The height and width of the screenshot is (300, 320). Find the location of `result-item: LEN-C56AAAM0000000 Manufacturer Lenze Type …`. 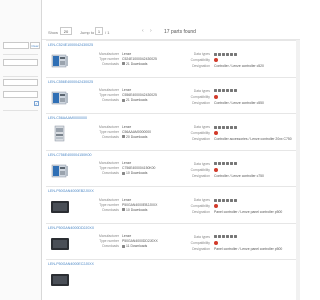

result-item: LEN-C56AAAM0000000 Manufacturer Lenze Type … is located at coordinates (171, 131).